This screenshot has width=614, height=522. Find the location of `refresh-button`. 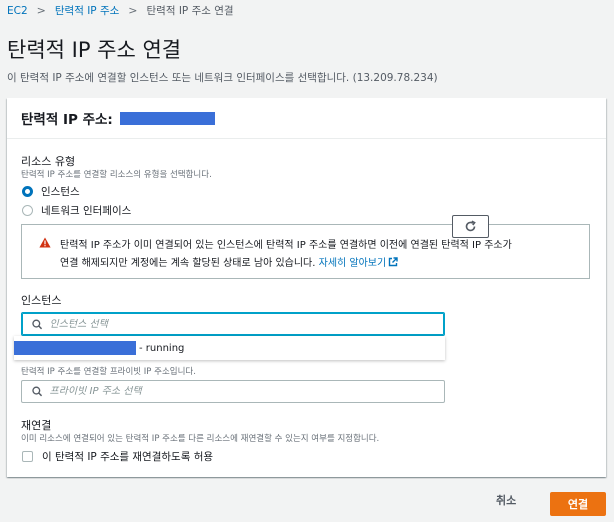

refresh-button is located at coordinates (470, 226).